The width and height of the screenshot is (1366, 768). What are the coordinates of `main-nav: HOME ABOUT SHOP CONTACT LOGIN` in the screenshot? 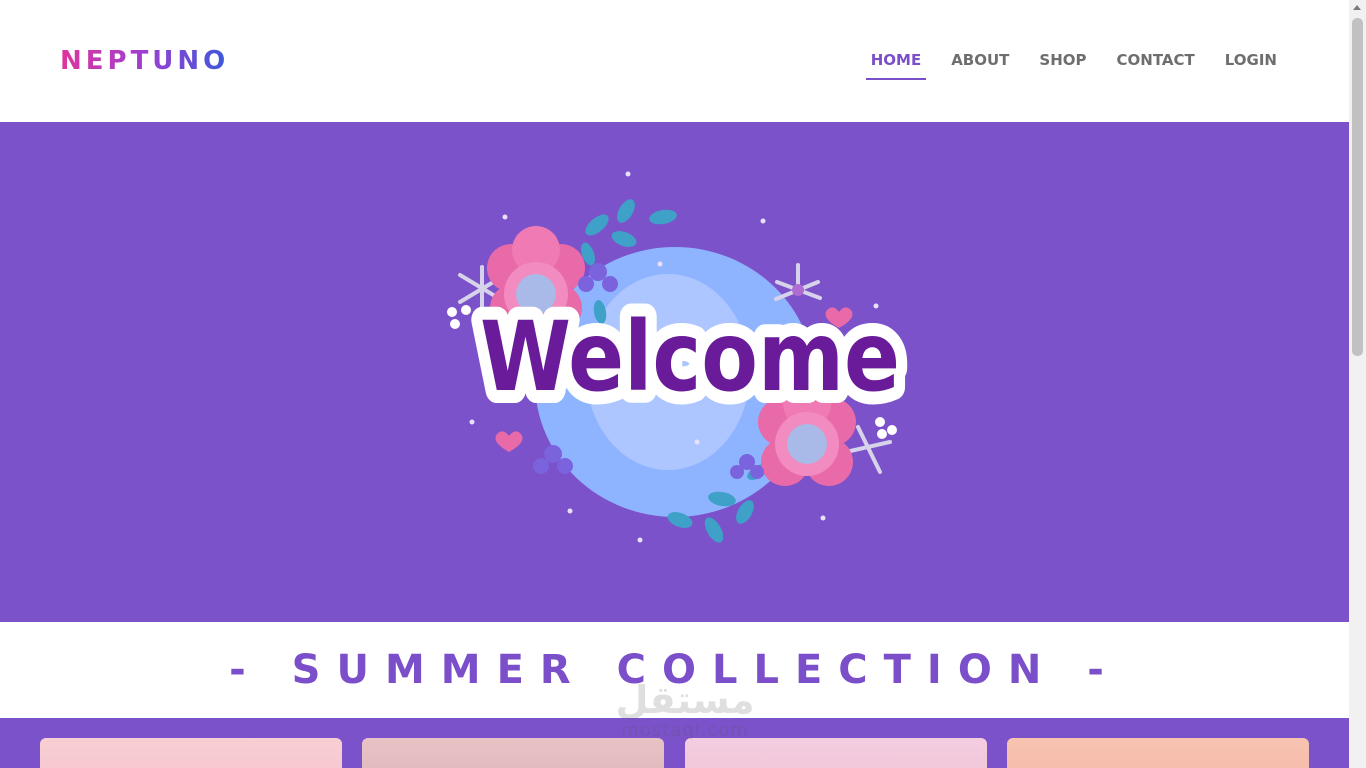 It's located at (1064, 64).